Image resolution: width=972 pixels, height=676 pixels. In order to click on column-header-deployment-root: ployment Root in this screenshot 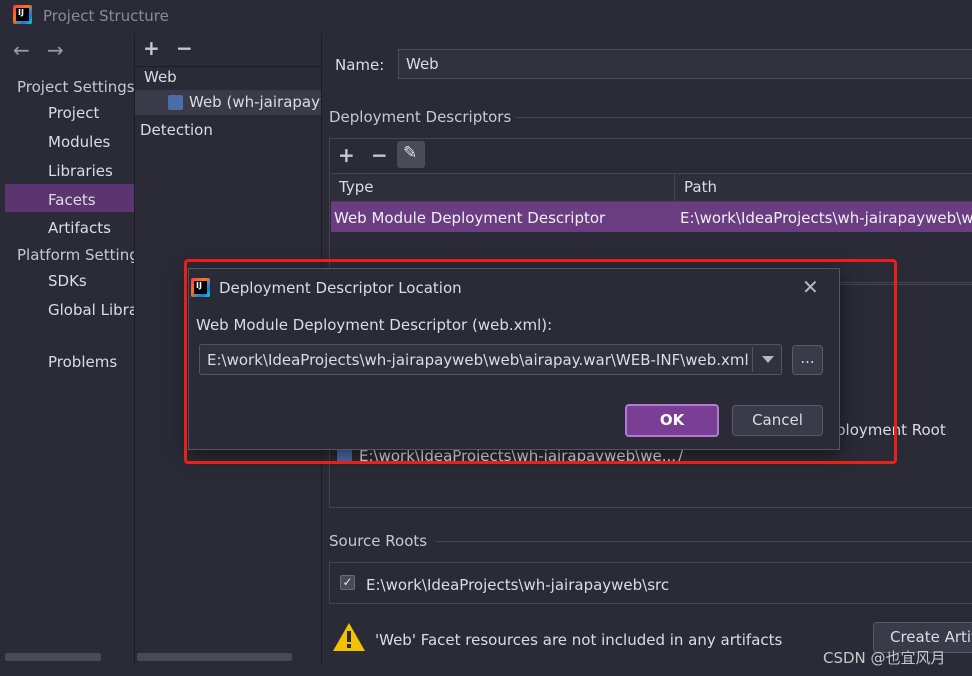, I will do `click(891, 430)`.